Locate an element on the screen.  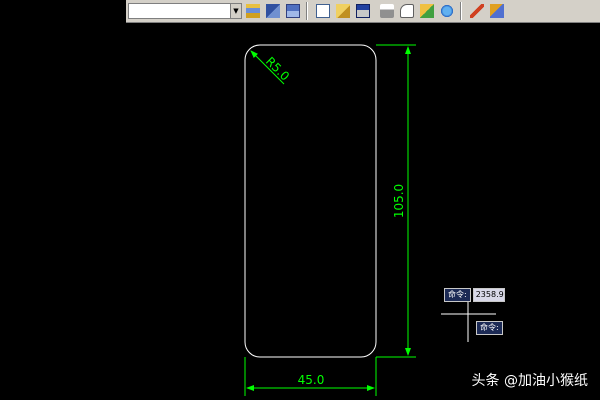
command-prompt-secondary: 命令: is located at coordinates (489, 328).